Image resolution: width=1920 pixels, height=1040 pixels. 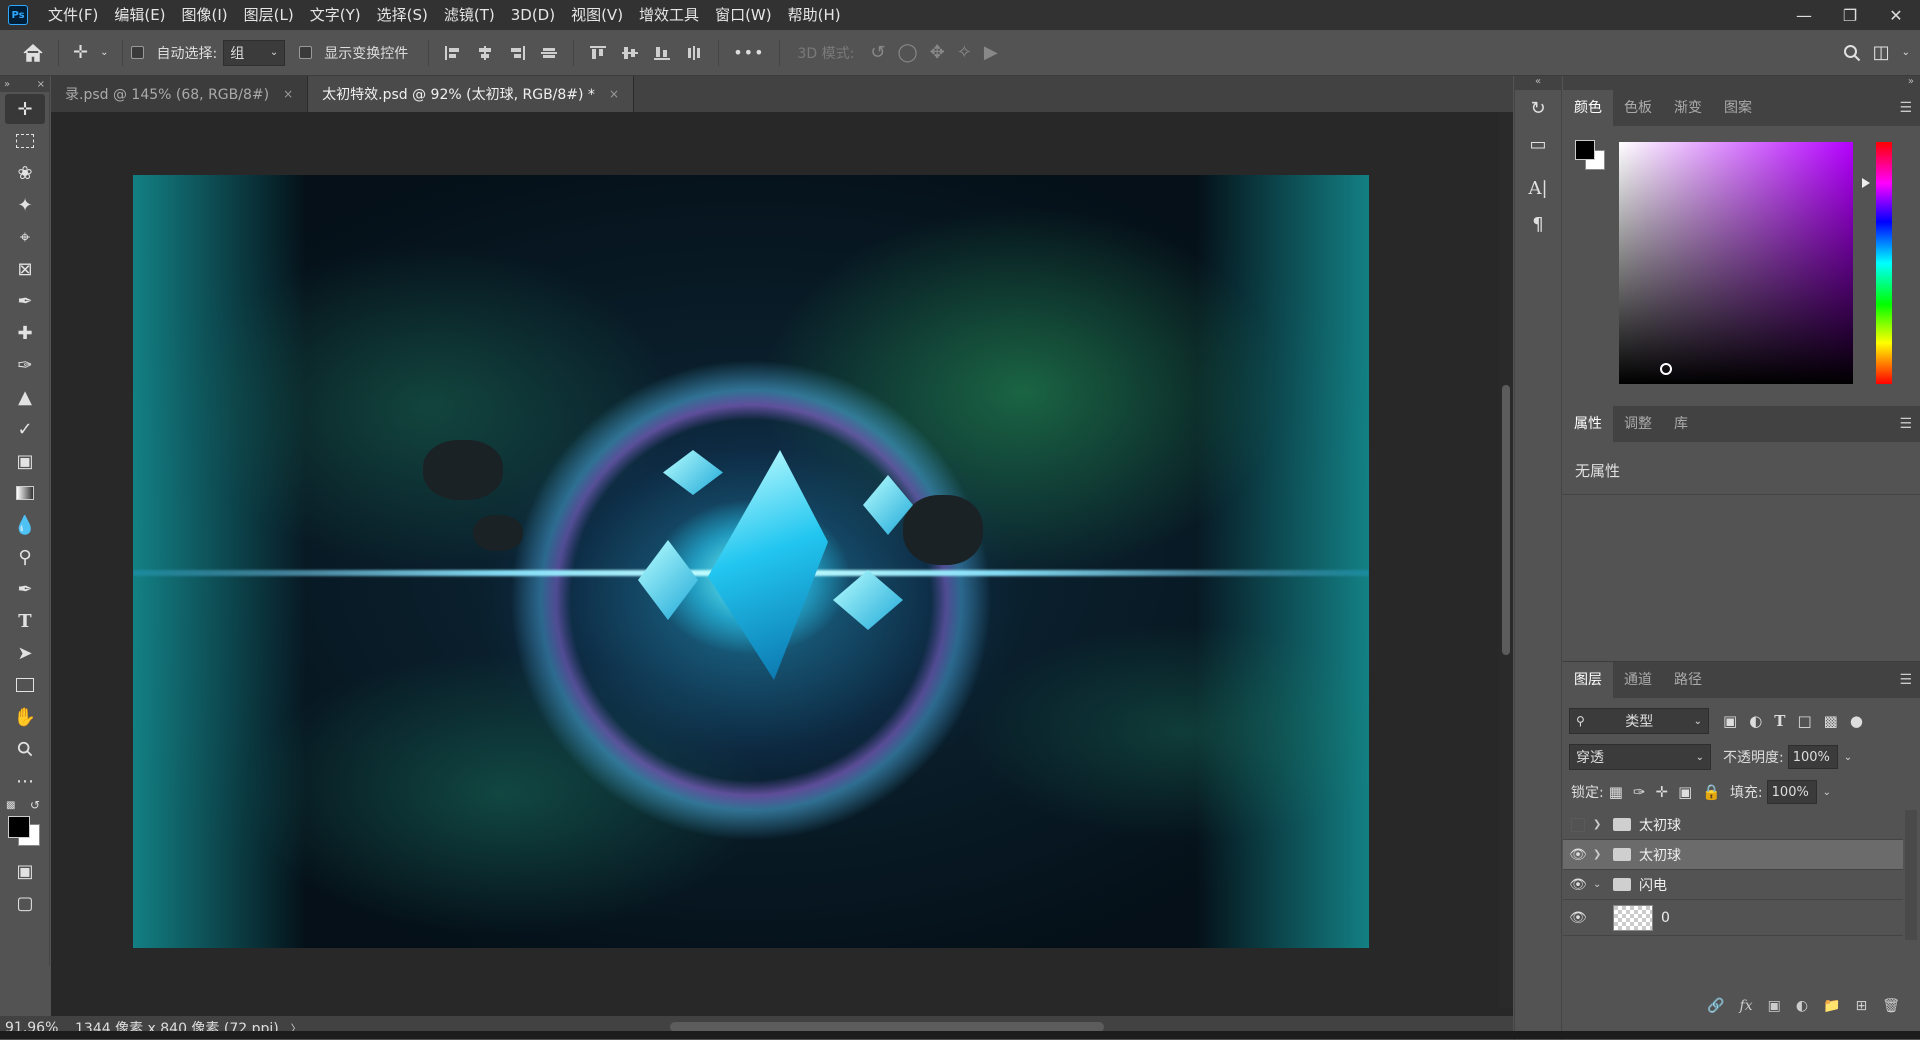 I want to click on menu-view: 视图(V), so click(x=597, y=15).